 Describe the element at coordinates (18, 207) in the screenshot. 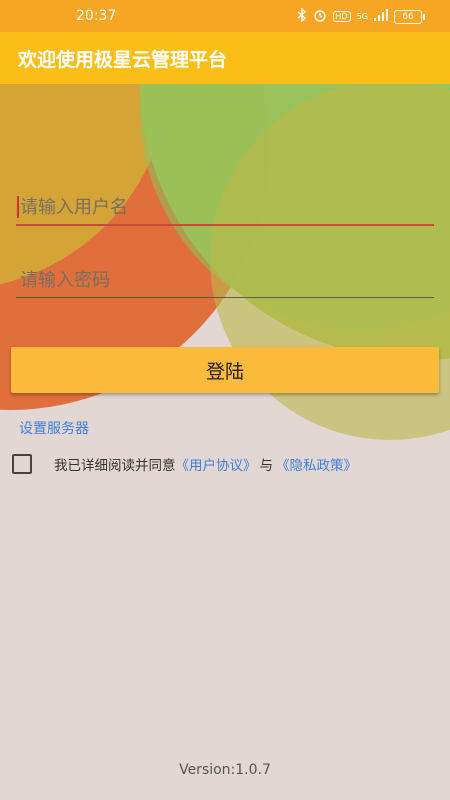

I see `text-cursor` at that location.